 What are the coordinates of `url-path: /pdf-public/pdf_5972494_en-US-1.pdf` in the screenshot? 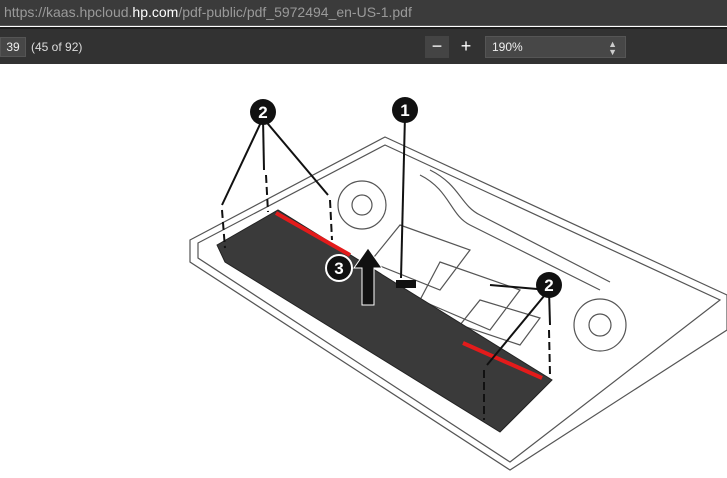 It's located at (295, 12).